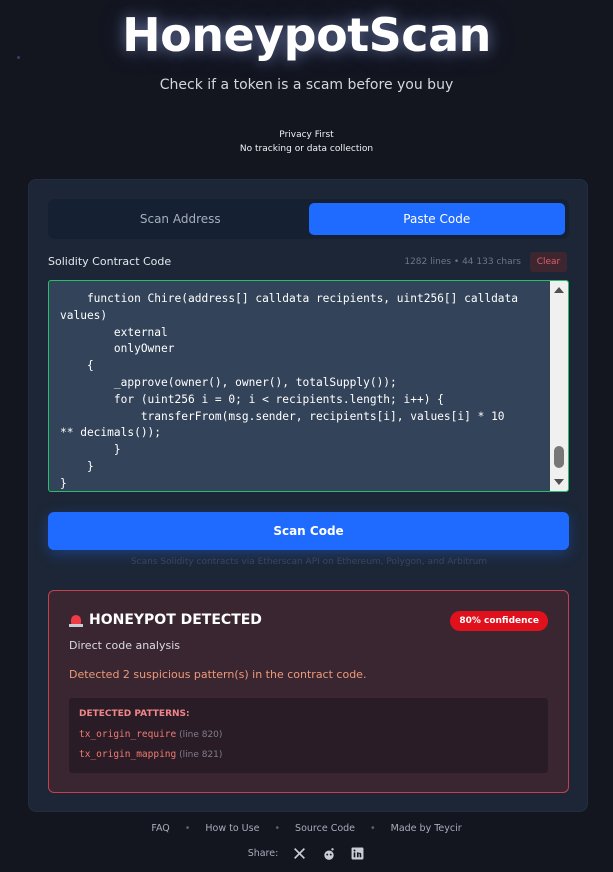 The image size is (613, 872). I want to click on privacy-text: No tracking or data collection, so click(306, 149).